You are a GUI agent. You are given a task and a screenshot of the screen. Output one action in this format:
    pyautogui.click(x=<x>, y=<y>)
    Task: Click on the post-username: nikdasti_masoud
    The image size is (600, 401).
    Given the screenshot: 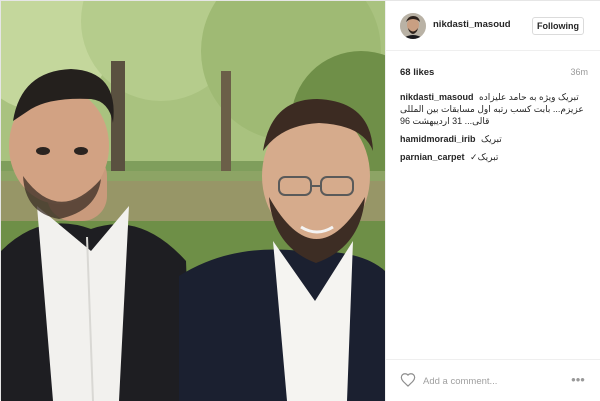 What is the action you would take?
    pyautogui.click(x=472, y=24)
    